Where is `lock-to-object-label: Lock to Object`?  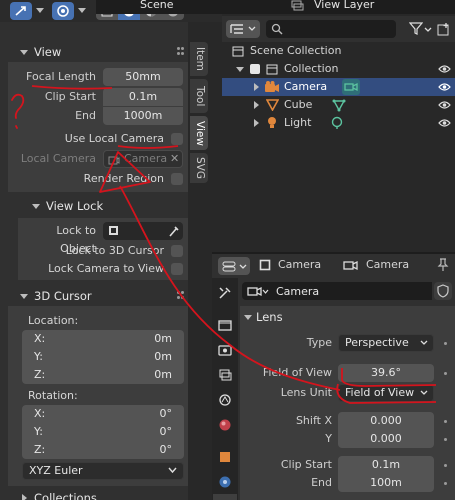 lock-to-object-label: Lock to Object is located at coordinates (76, 239).